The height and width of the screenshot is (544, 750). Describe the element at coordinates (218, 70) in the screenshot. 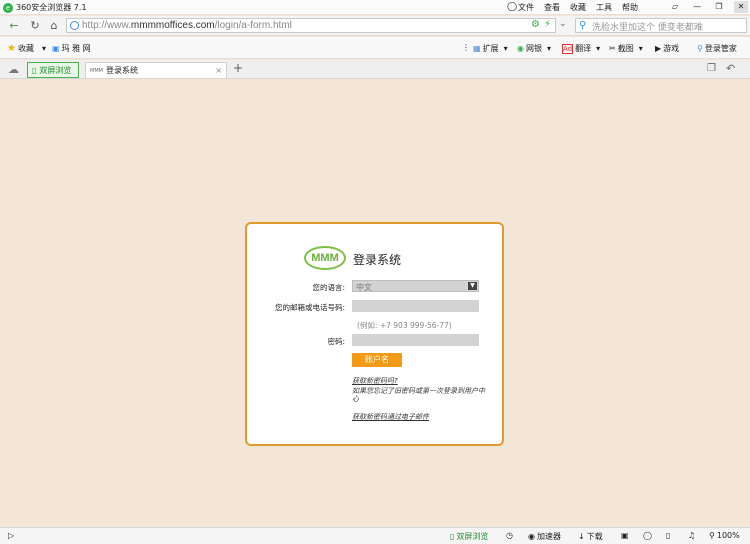

I see `close-tab-icon: ×` at that location.